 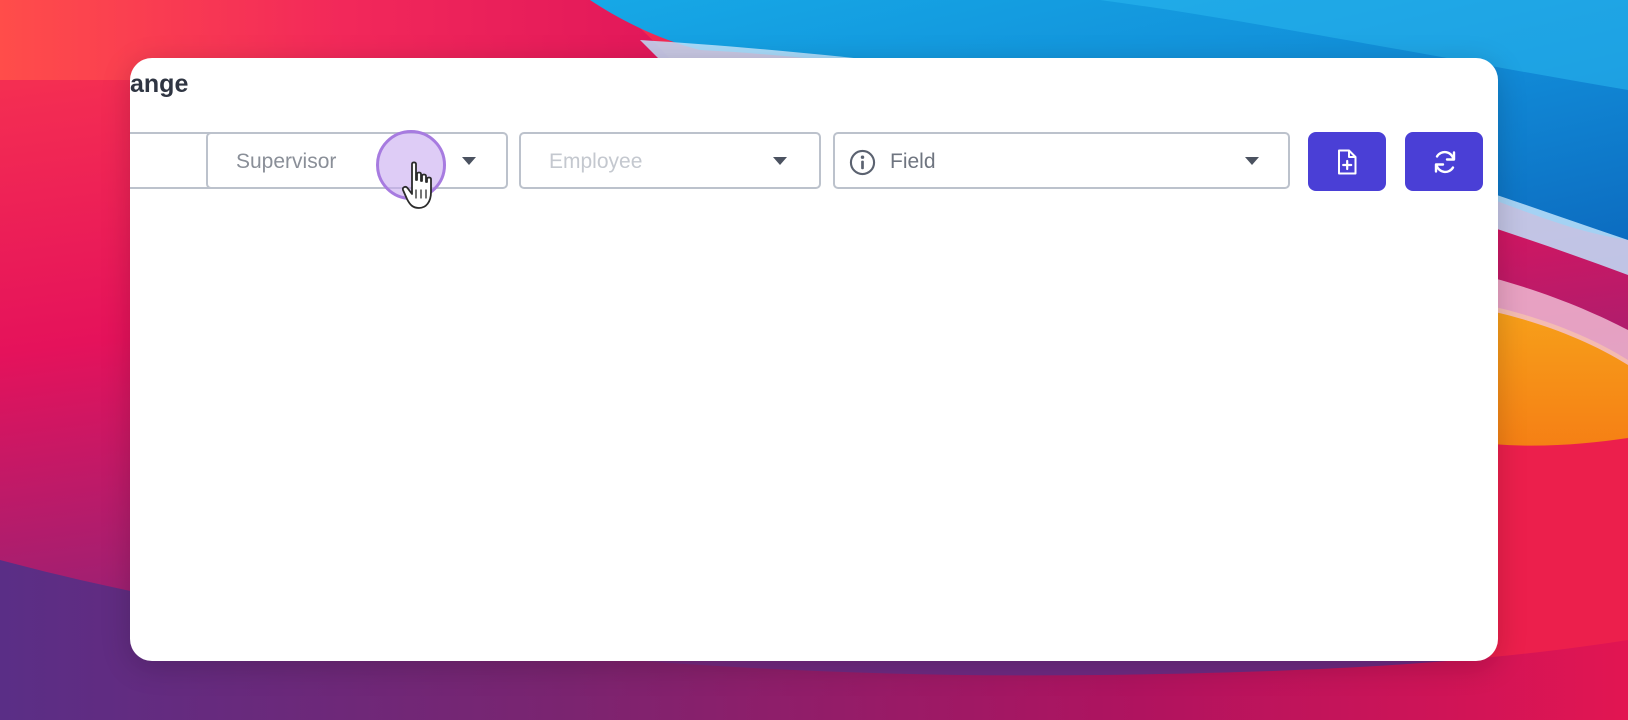 I want to click on refresh-button, so click(x=1444, y=161).